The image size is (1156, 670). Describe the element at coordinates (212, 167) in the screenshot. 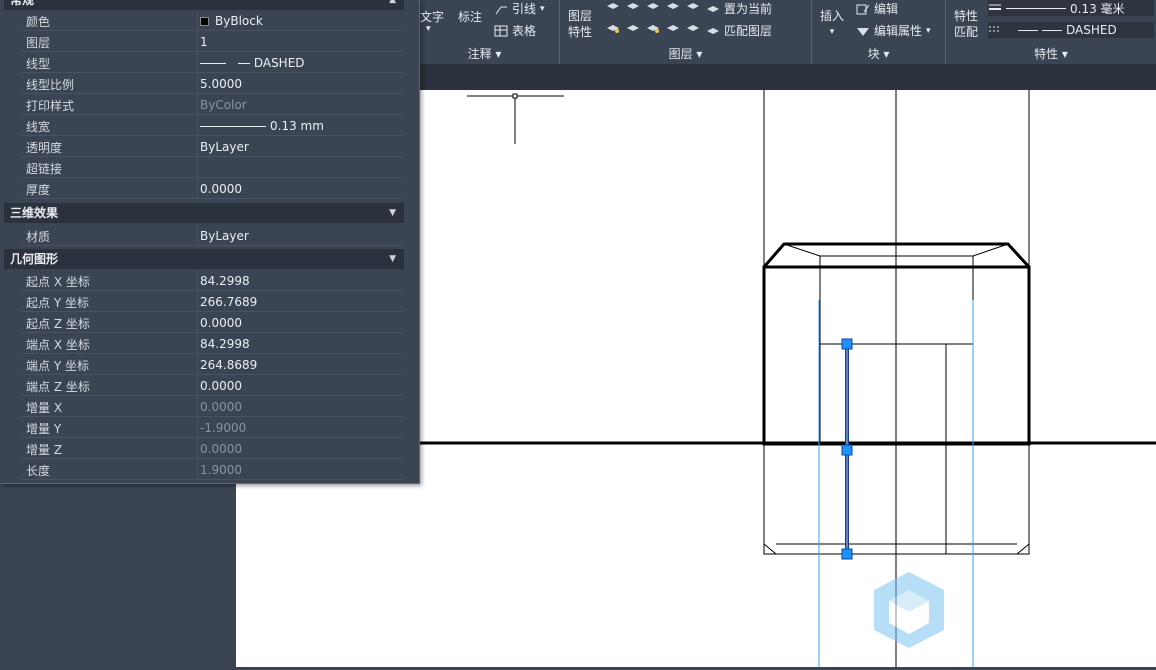

I see `prop-row-hyperlink: 超链接` at that location.